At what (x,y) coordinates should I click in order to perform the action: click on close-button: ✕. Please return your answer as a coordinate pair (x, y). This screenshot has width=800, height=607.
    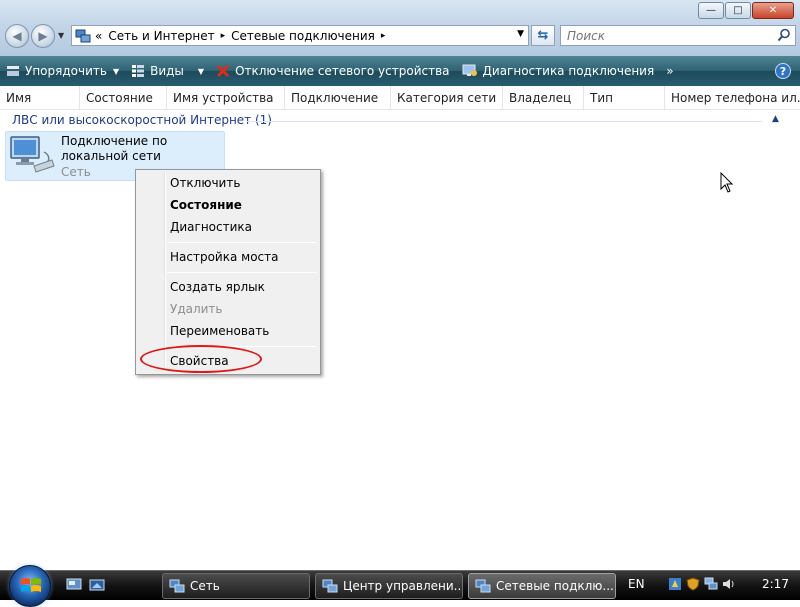
    Looking at the image, I should click on (773, 10).